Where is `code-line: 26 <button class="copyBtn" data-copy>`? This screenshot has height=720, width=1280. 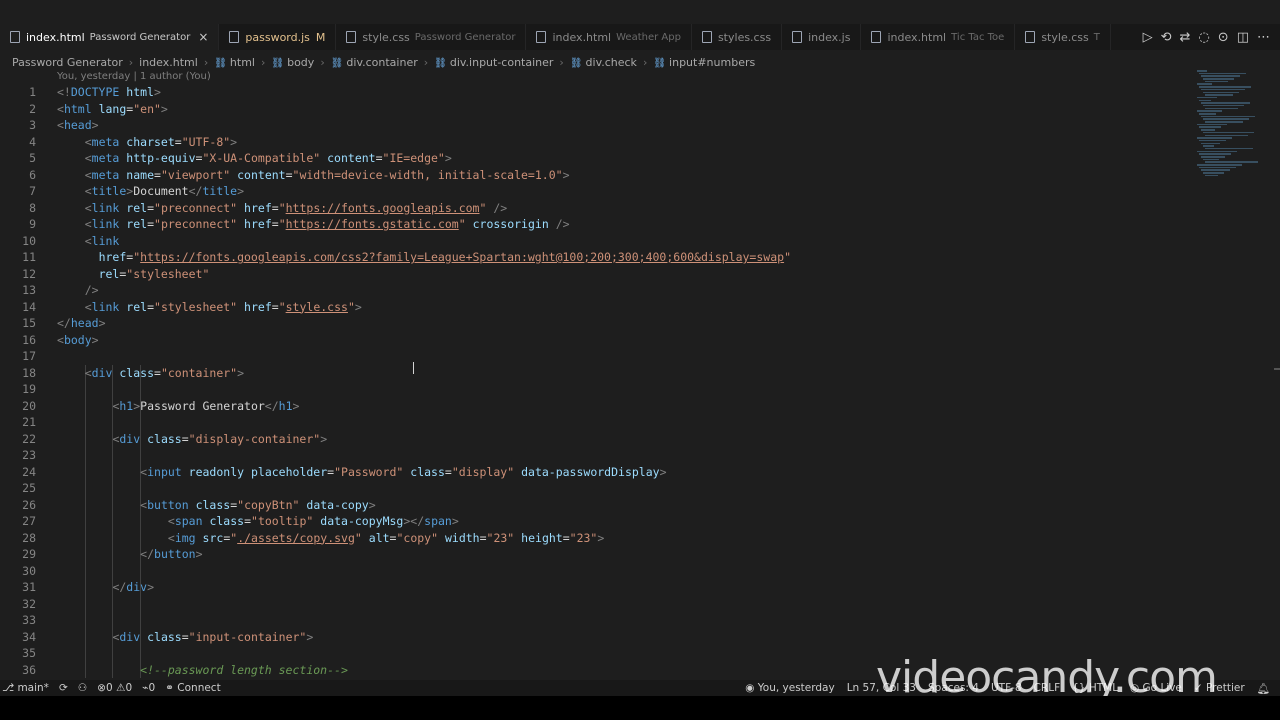 code-line: 26 <button class="copyBtn" data-copy> is located at coordinates (597, 505).